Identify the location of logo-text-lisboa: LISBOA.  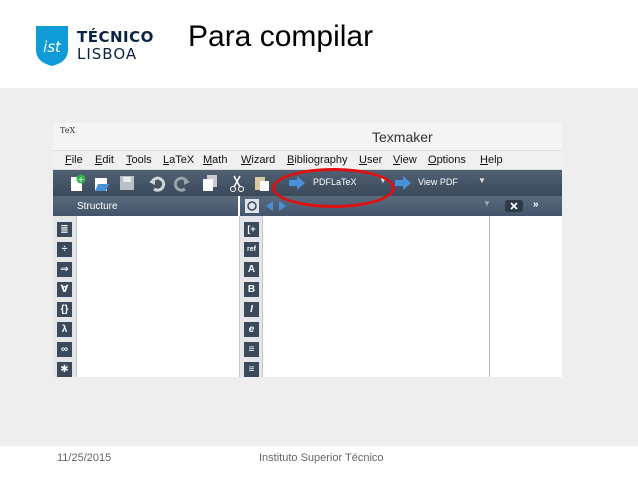
(107, 54).